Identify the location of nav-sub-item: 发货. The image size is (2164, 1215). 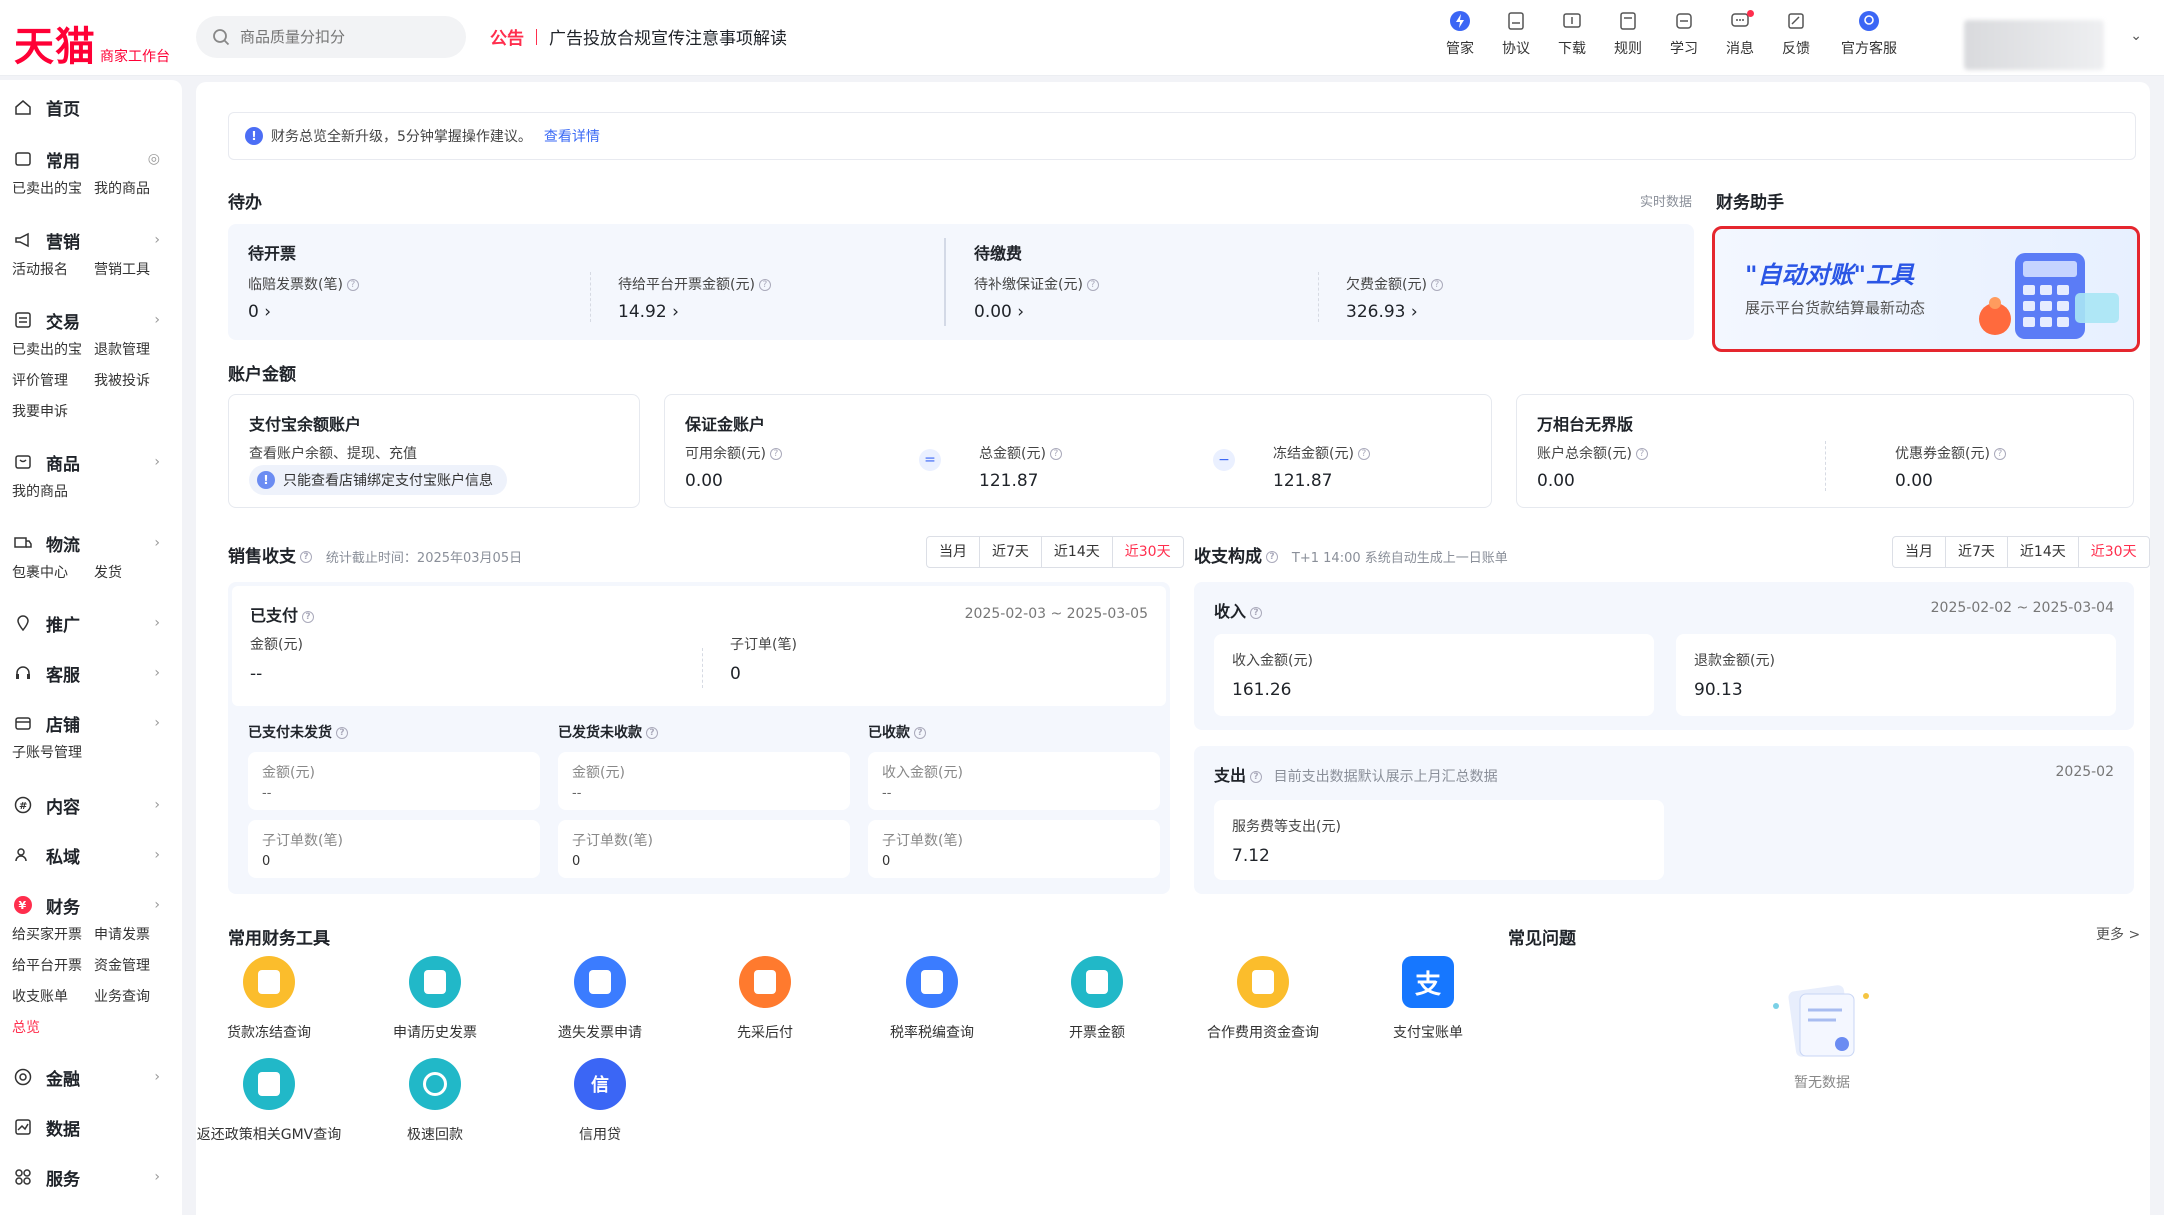
(135, 573).